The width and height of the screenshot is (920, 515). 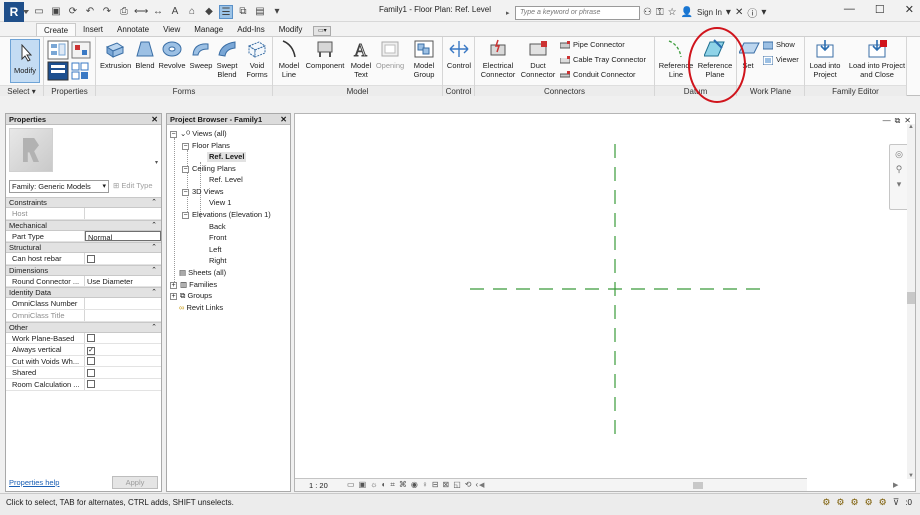 I want to click on select-by-face-icon: ⚙, so click(x=869, y=502).